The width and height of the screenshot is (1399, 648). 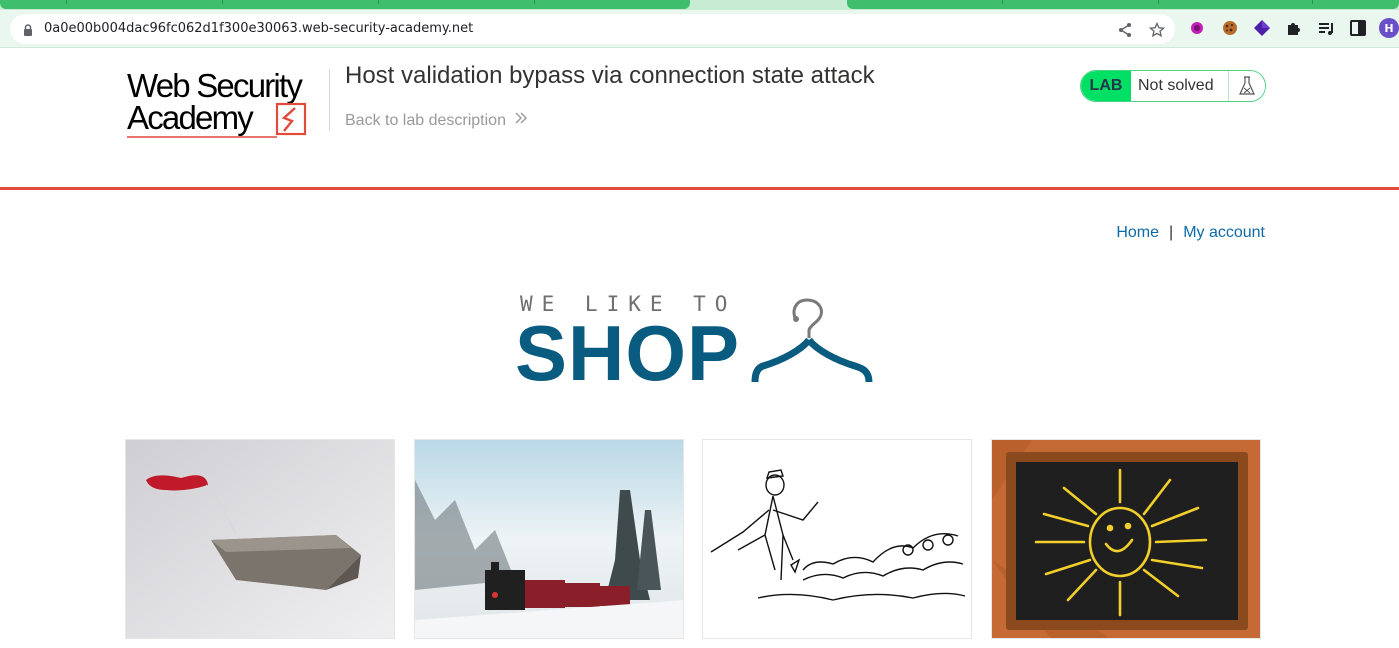 I want to click on browser-tab-group-right, so click(x=1123, y=4).